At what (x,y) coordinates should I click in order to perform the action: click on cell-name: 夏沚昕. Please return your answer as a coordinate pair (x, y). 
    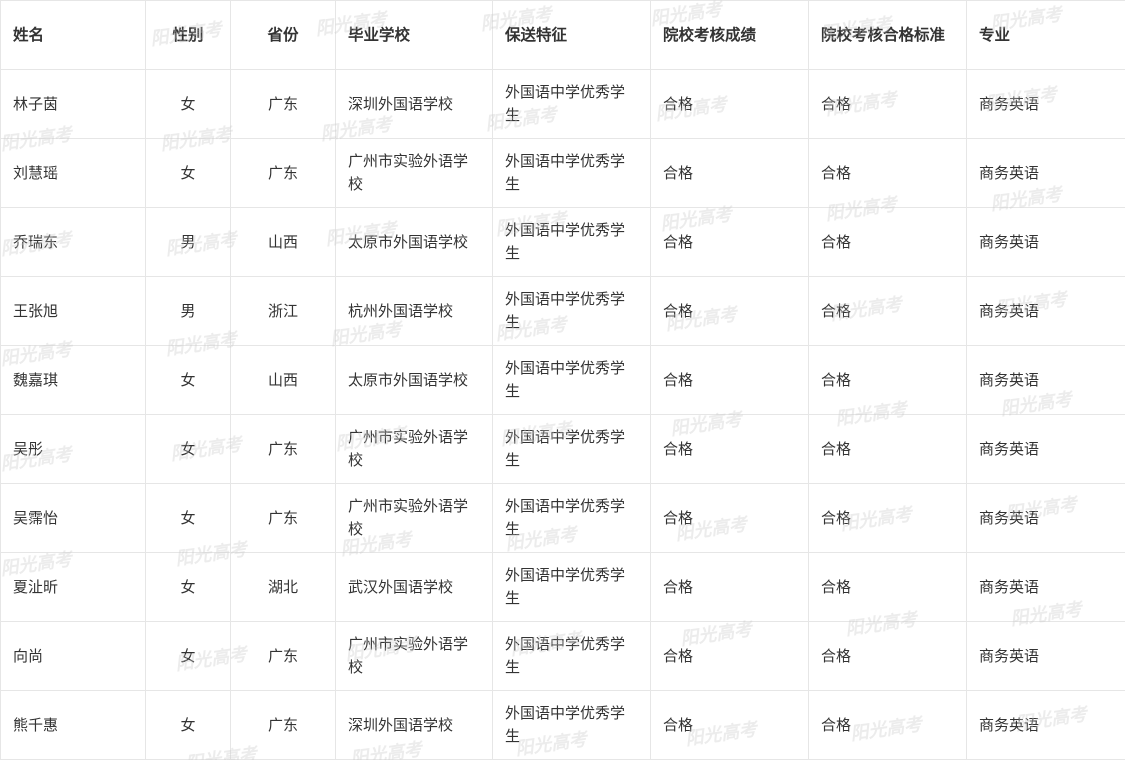
    Looking at the image, I should click on (73, 587).